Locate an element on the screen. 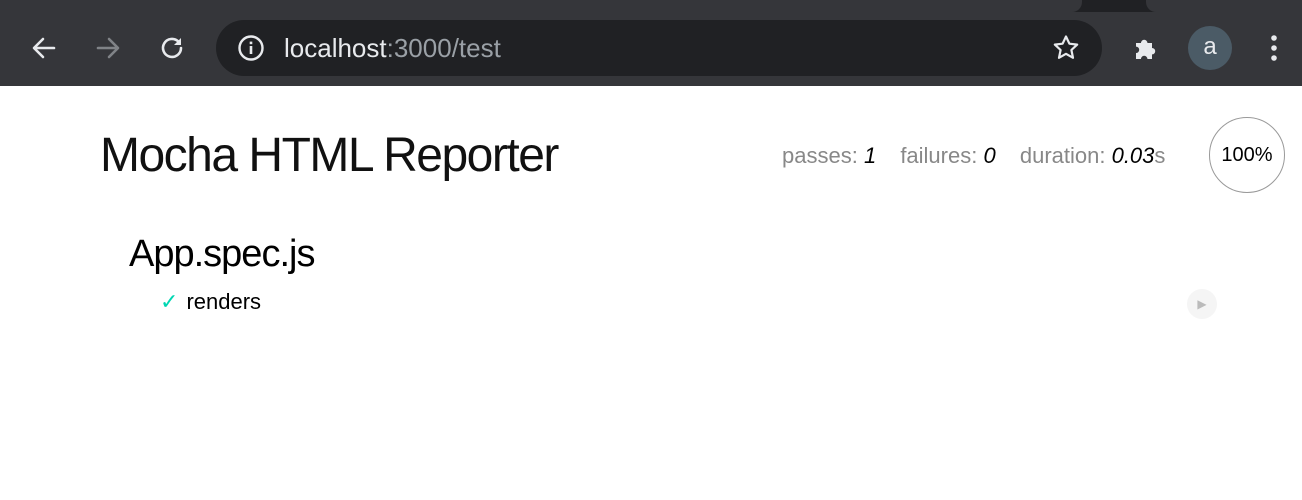 This screenshot has height=500, width=1302. forward-button is located at coordinates (108, 48).